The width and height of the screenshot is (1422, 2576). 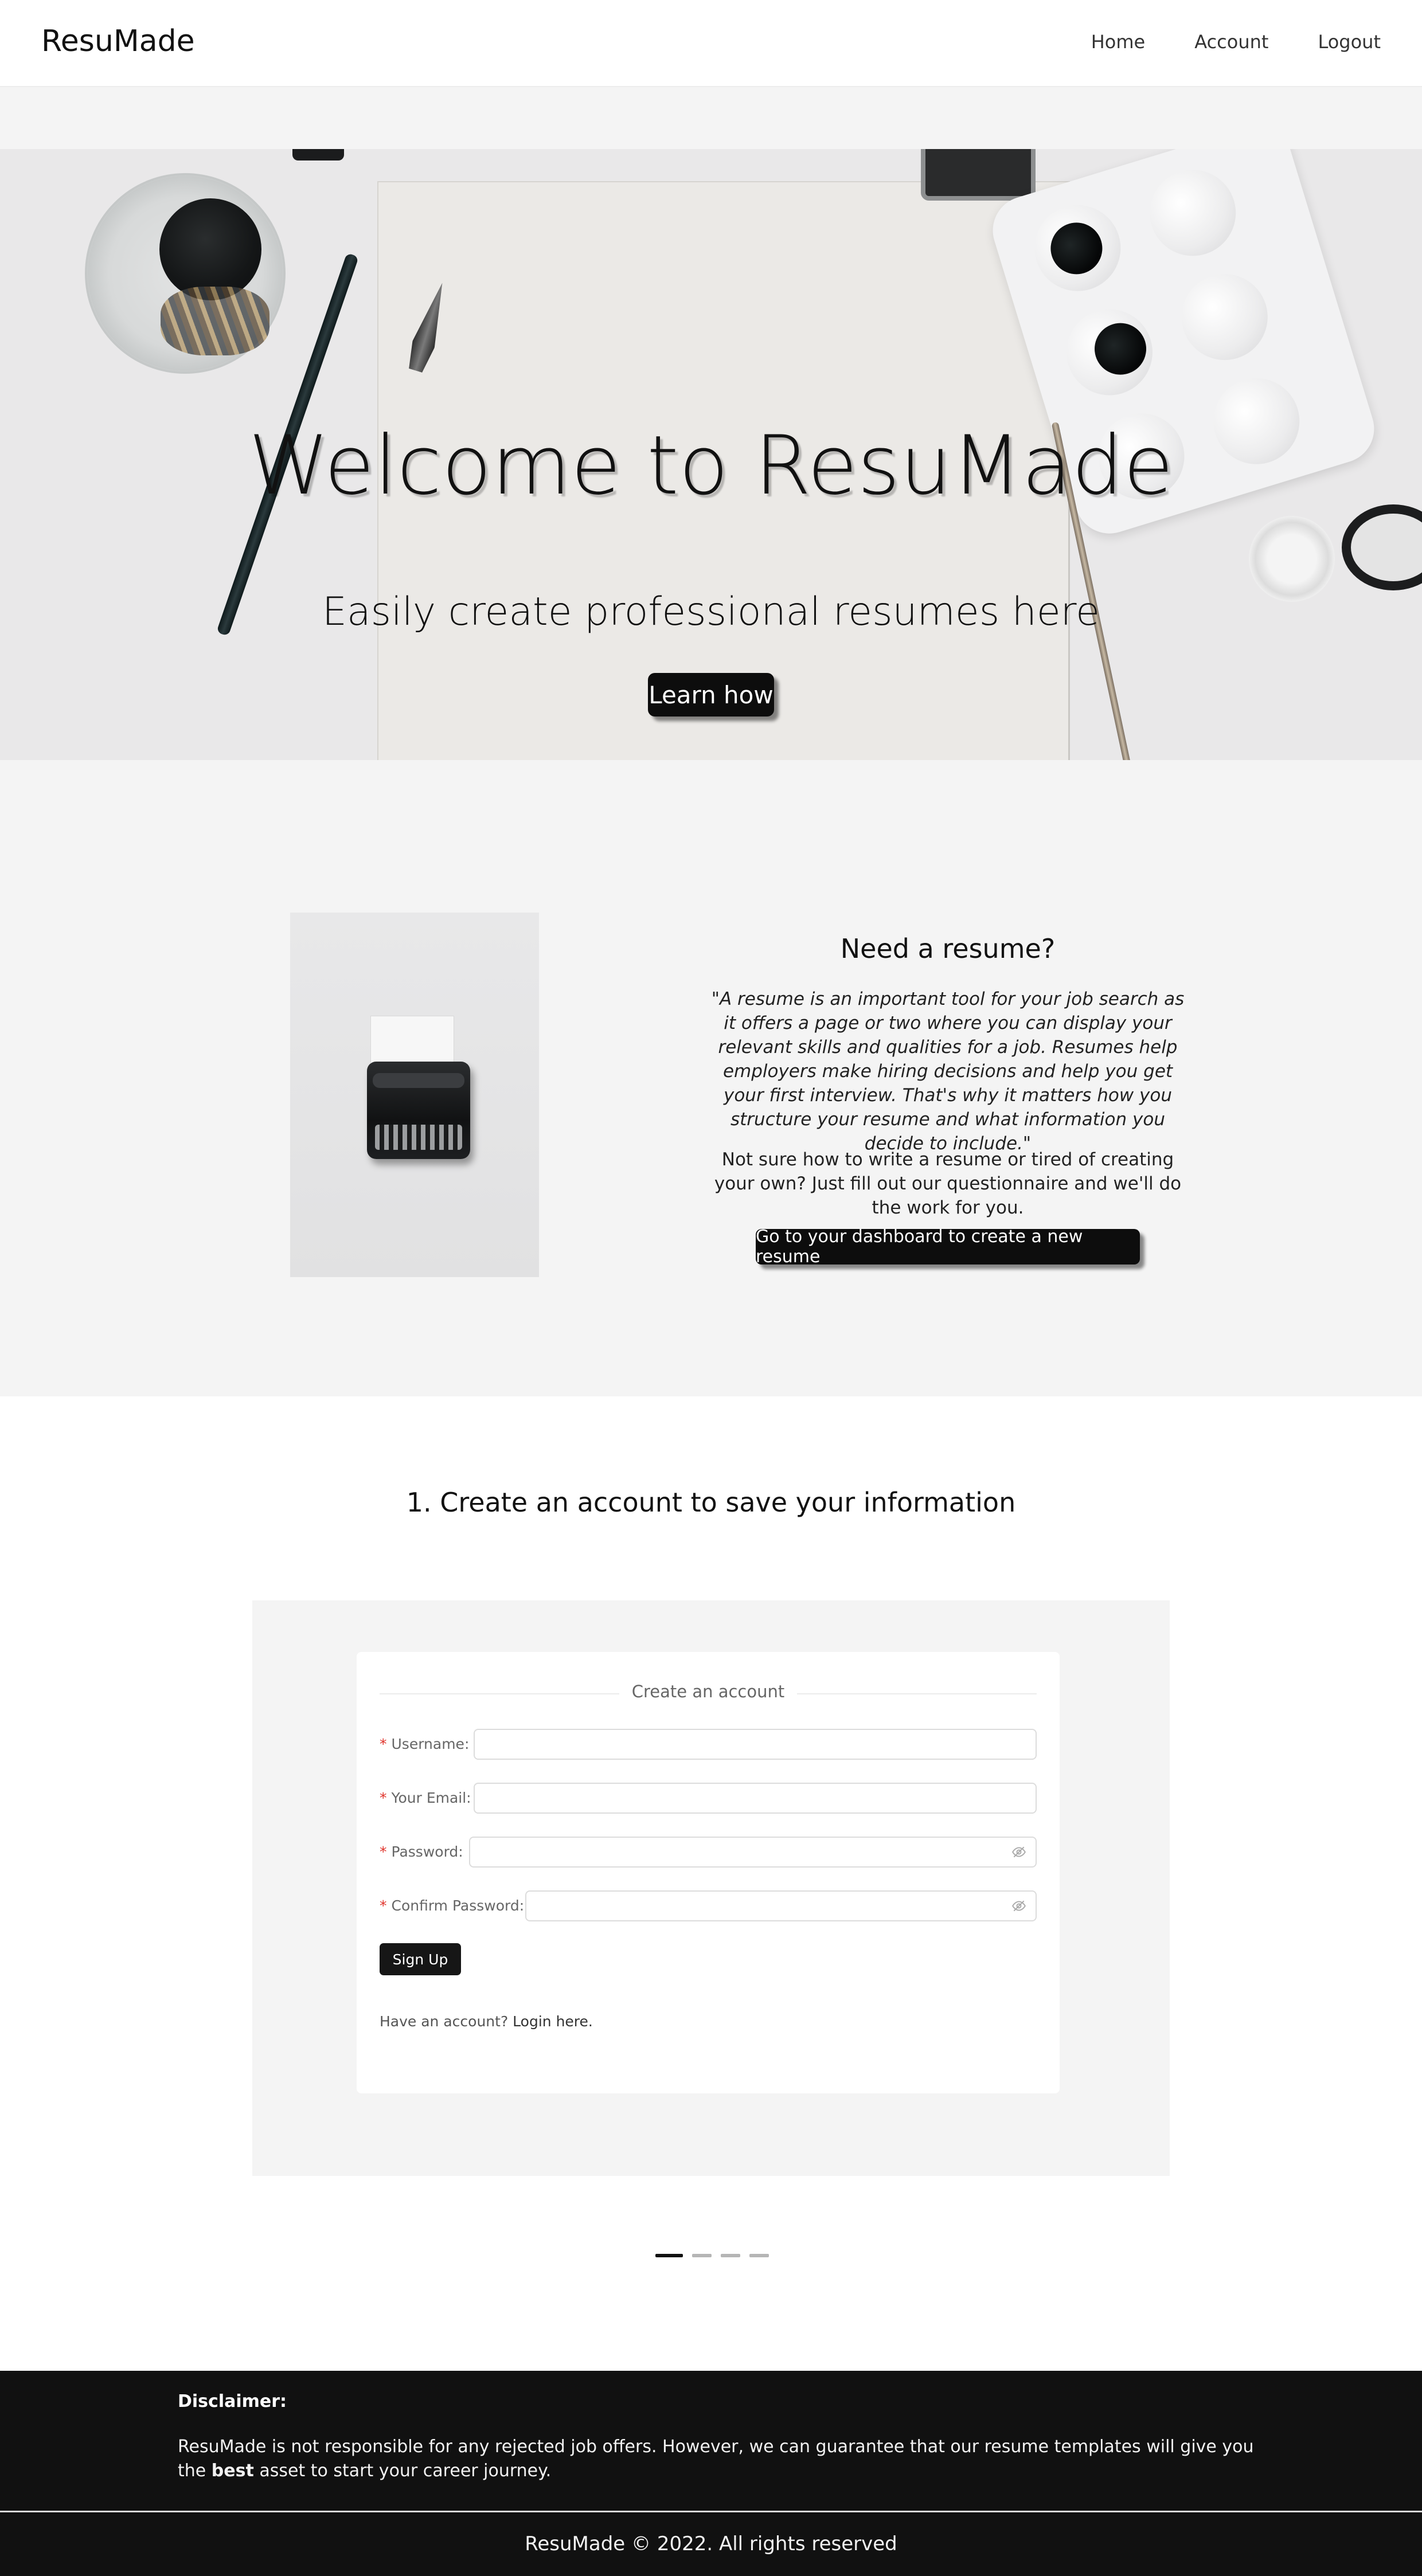 I want to click on copyright: ResuMade © 2022. All rights reserved, so click(x=711, y=2543).